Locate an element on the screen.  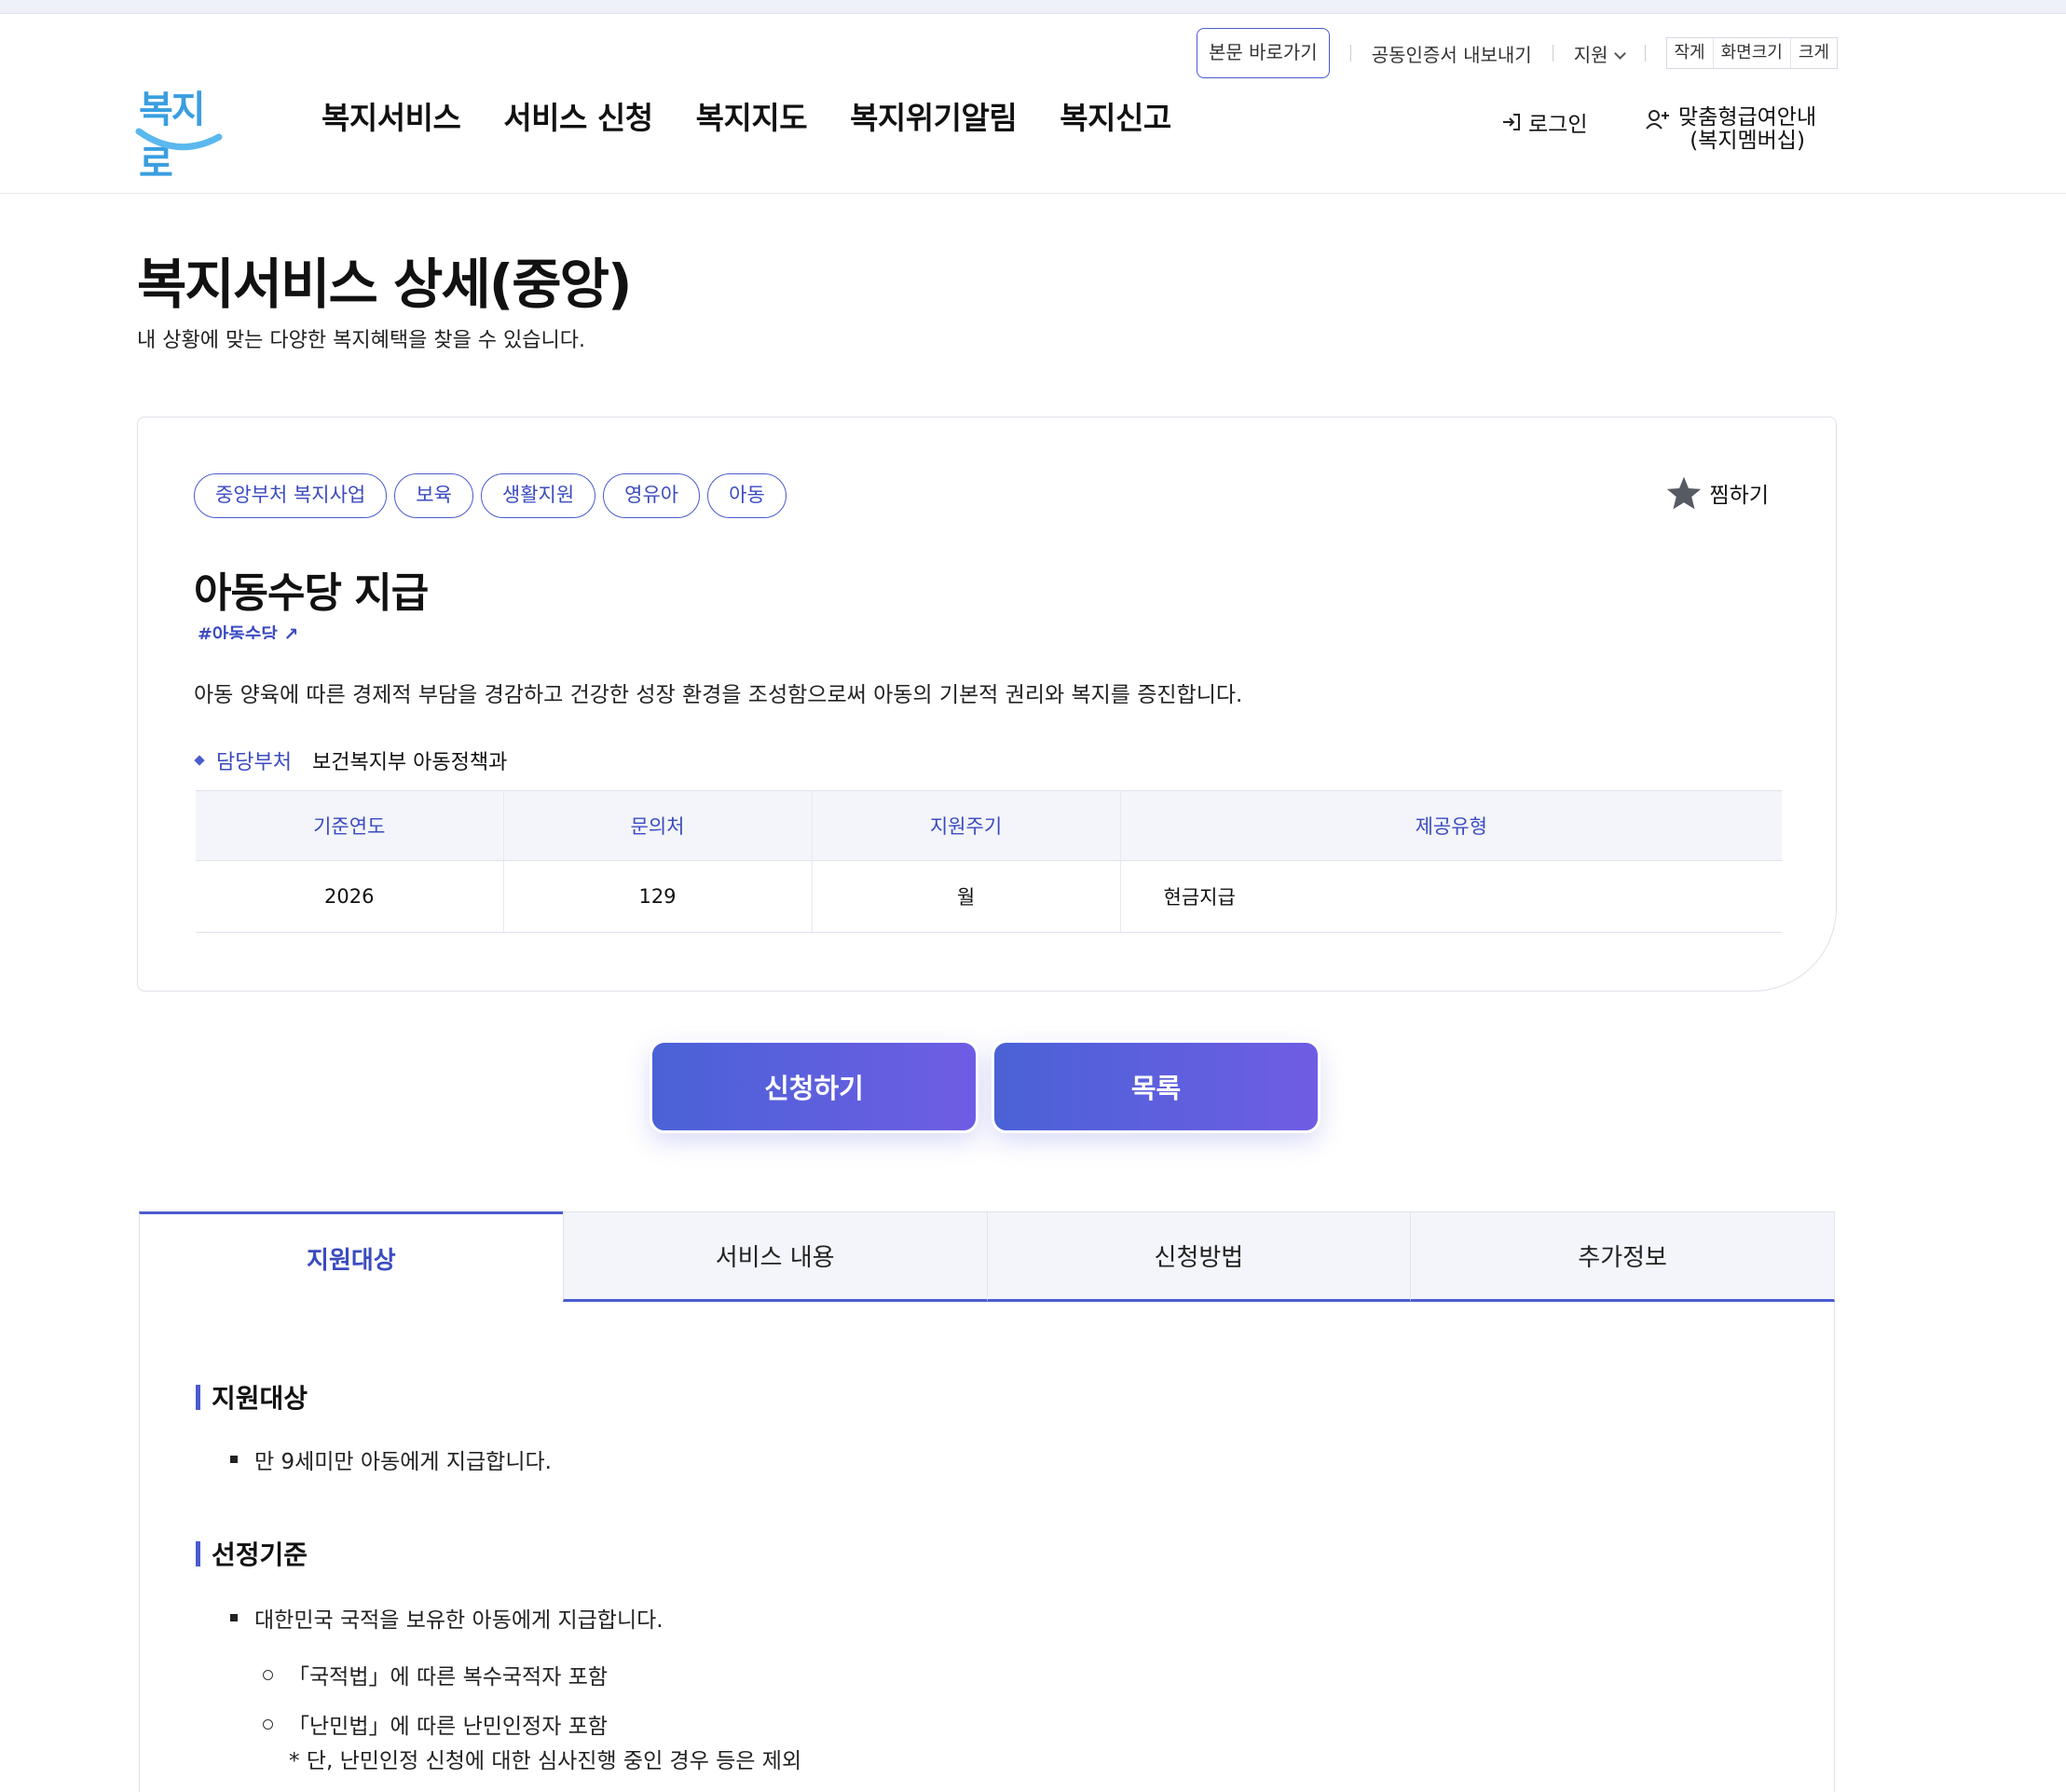
section-heading-criteria-text: 선정기준 is located at coordinates (260, 1554).